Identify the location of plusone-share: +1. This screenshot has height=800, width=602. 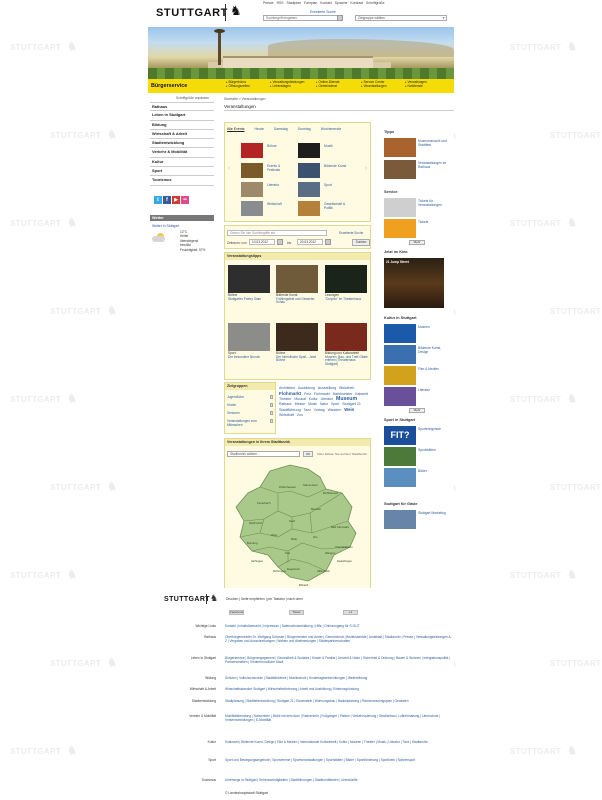
(349, 612).